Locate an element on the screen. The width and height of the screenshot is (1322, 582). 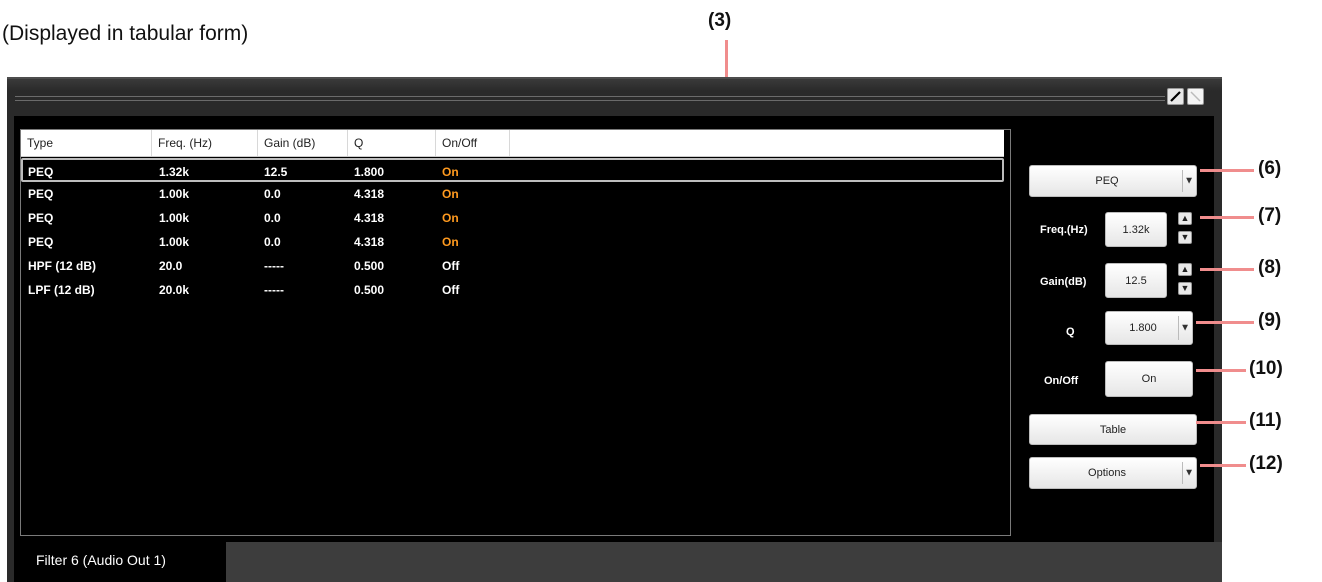
table-header: Type Freq. (Hz) Gain (dB) Q On/Off is located at coordinates (512, 143).